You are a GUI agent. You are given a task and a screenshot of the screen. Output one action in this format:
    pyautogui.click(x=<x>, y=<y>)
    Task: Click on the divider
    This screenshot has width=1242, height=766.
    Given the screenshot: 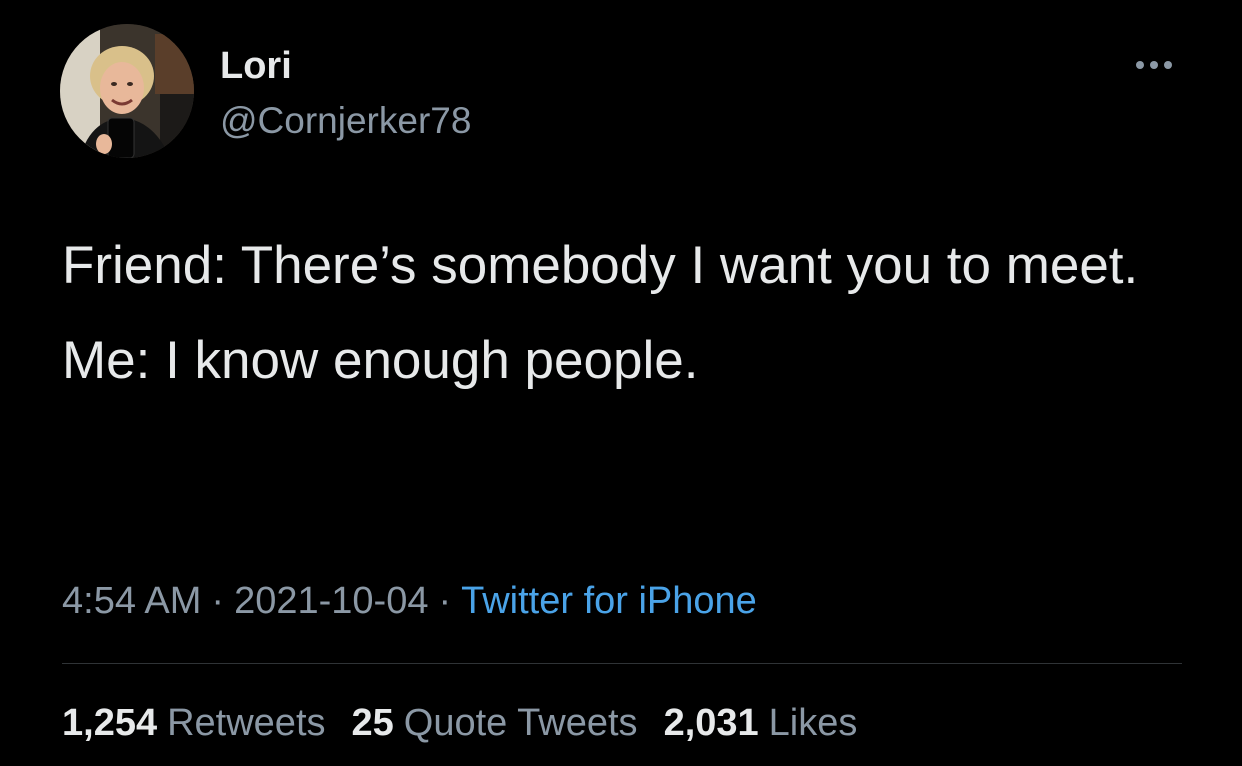 What is the action you would take?
    pyautogui.click(x=622, y=663)
    